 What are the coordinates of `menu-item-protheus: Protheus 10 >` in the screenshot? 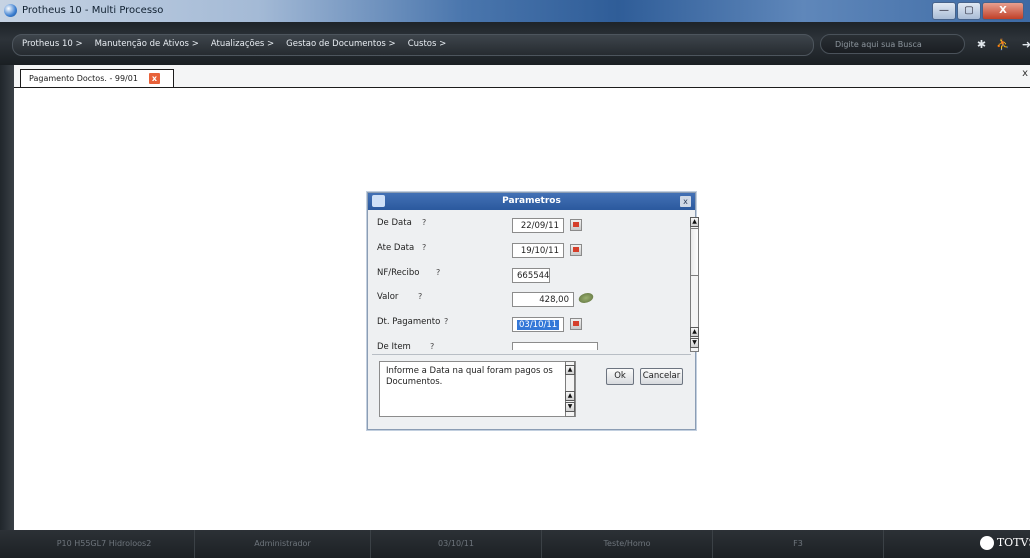 It's located at (52, 44).